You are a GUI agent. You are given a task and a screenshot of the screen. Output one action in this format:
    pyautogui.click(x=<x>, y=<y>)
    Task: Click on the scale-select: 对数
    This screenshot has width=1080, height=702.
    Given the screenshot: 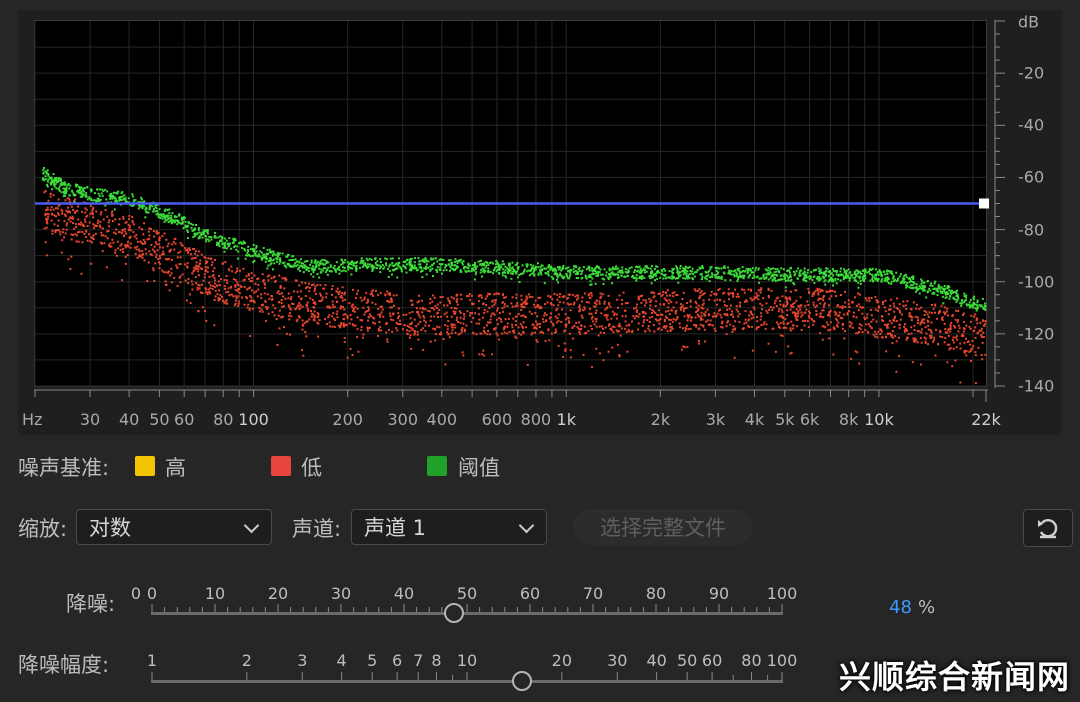 What is the action you would take?
    pyautogui.click(x=174, y=527)
    